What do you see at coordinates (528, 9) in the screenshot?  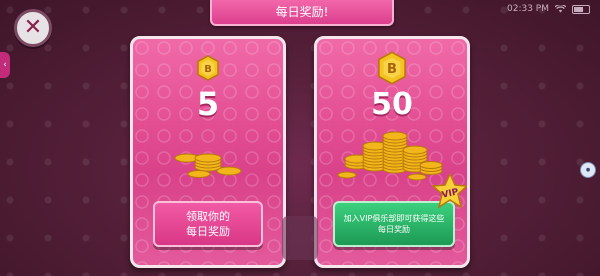 I see `status-time: 02:33 PM` at bounding box center [528, 9].